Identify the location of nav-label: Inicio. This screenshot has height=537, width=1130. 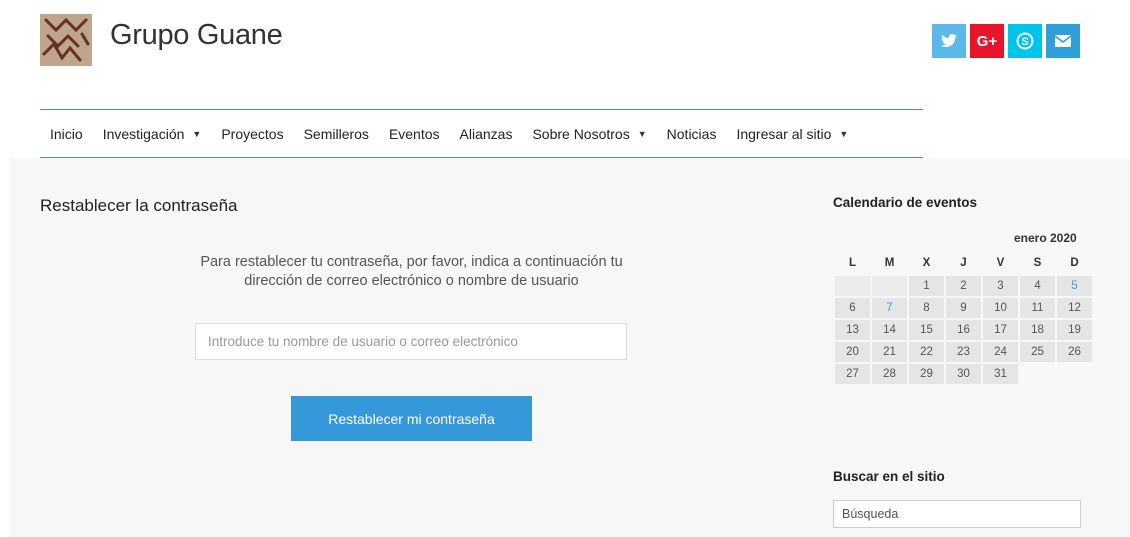
(66, 133).